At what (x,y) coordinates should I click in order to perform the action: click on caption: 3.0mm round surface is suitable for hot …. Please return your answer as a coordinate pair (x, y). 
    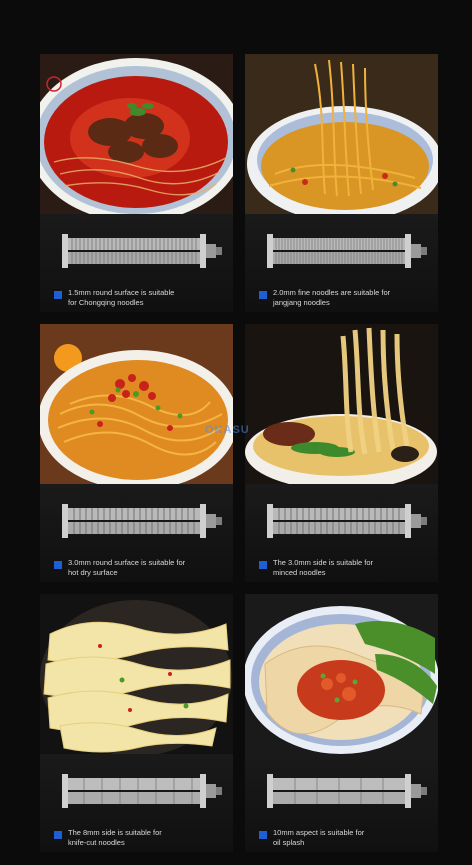
    Looking at the image, I should click on (140, 567).